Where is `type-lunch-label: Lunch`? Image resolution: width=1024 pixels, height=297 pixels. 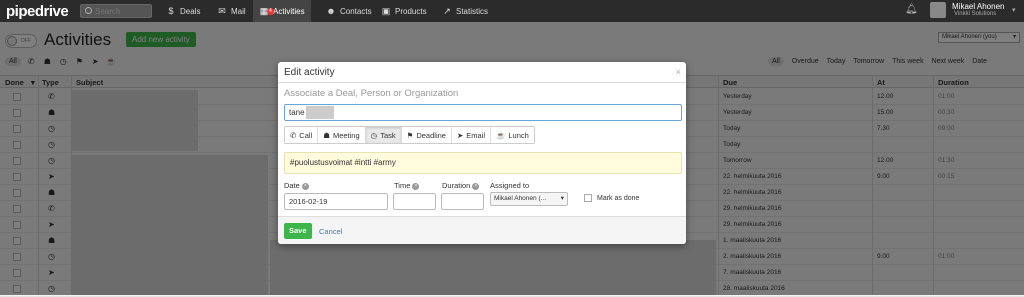
type-lunch-label: Lunch is located at coordinates (518, 135).